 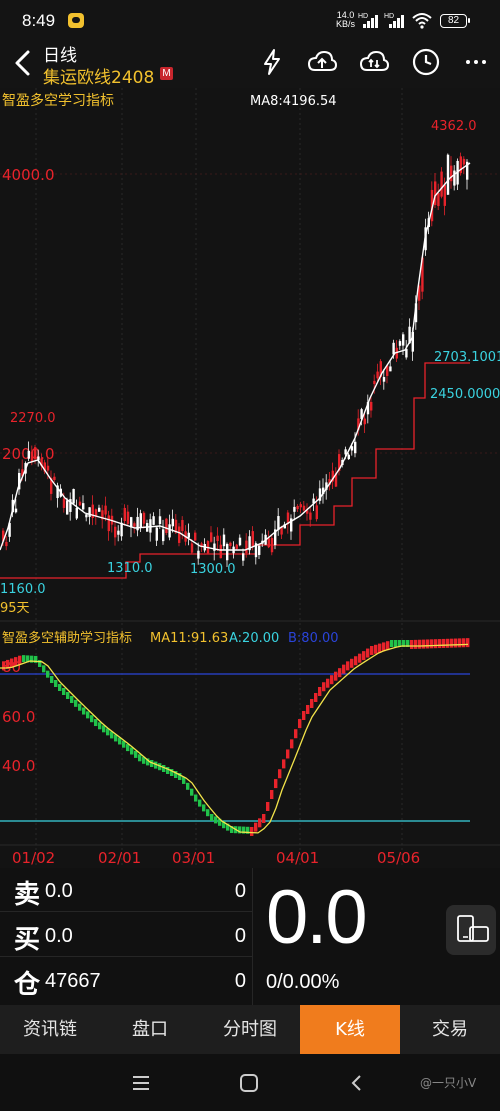 What do you see at coordinates (126, 980) in the screenshot?
I see `position-row: 仓 47667 0` at bounding box center [126, 980].